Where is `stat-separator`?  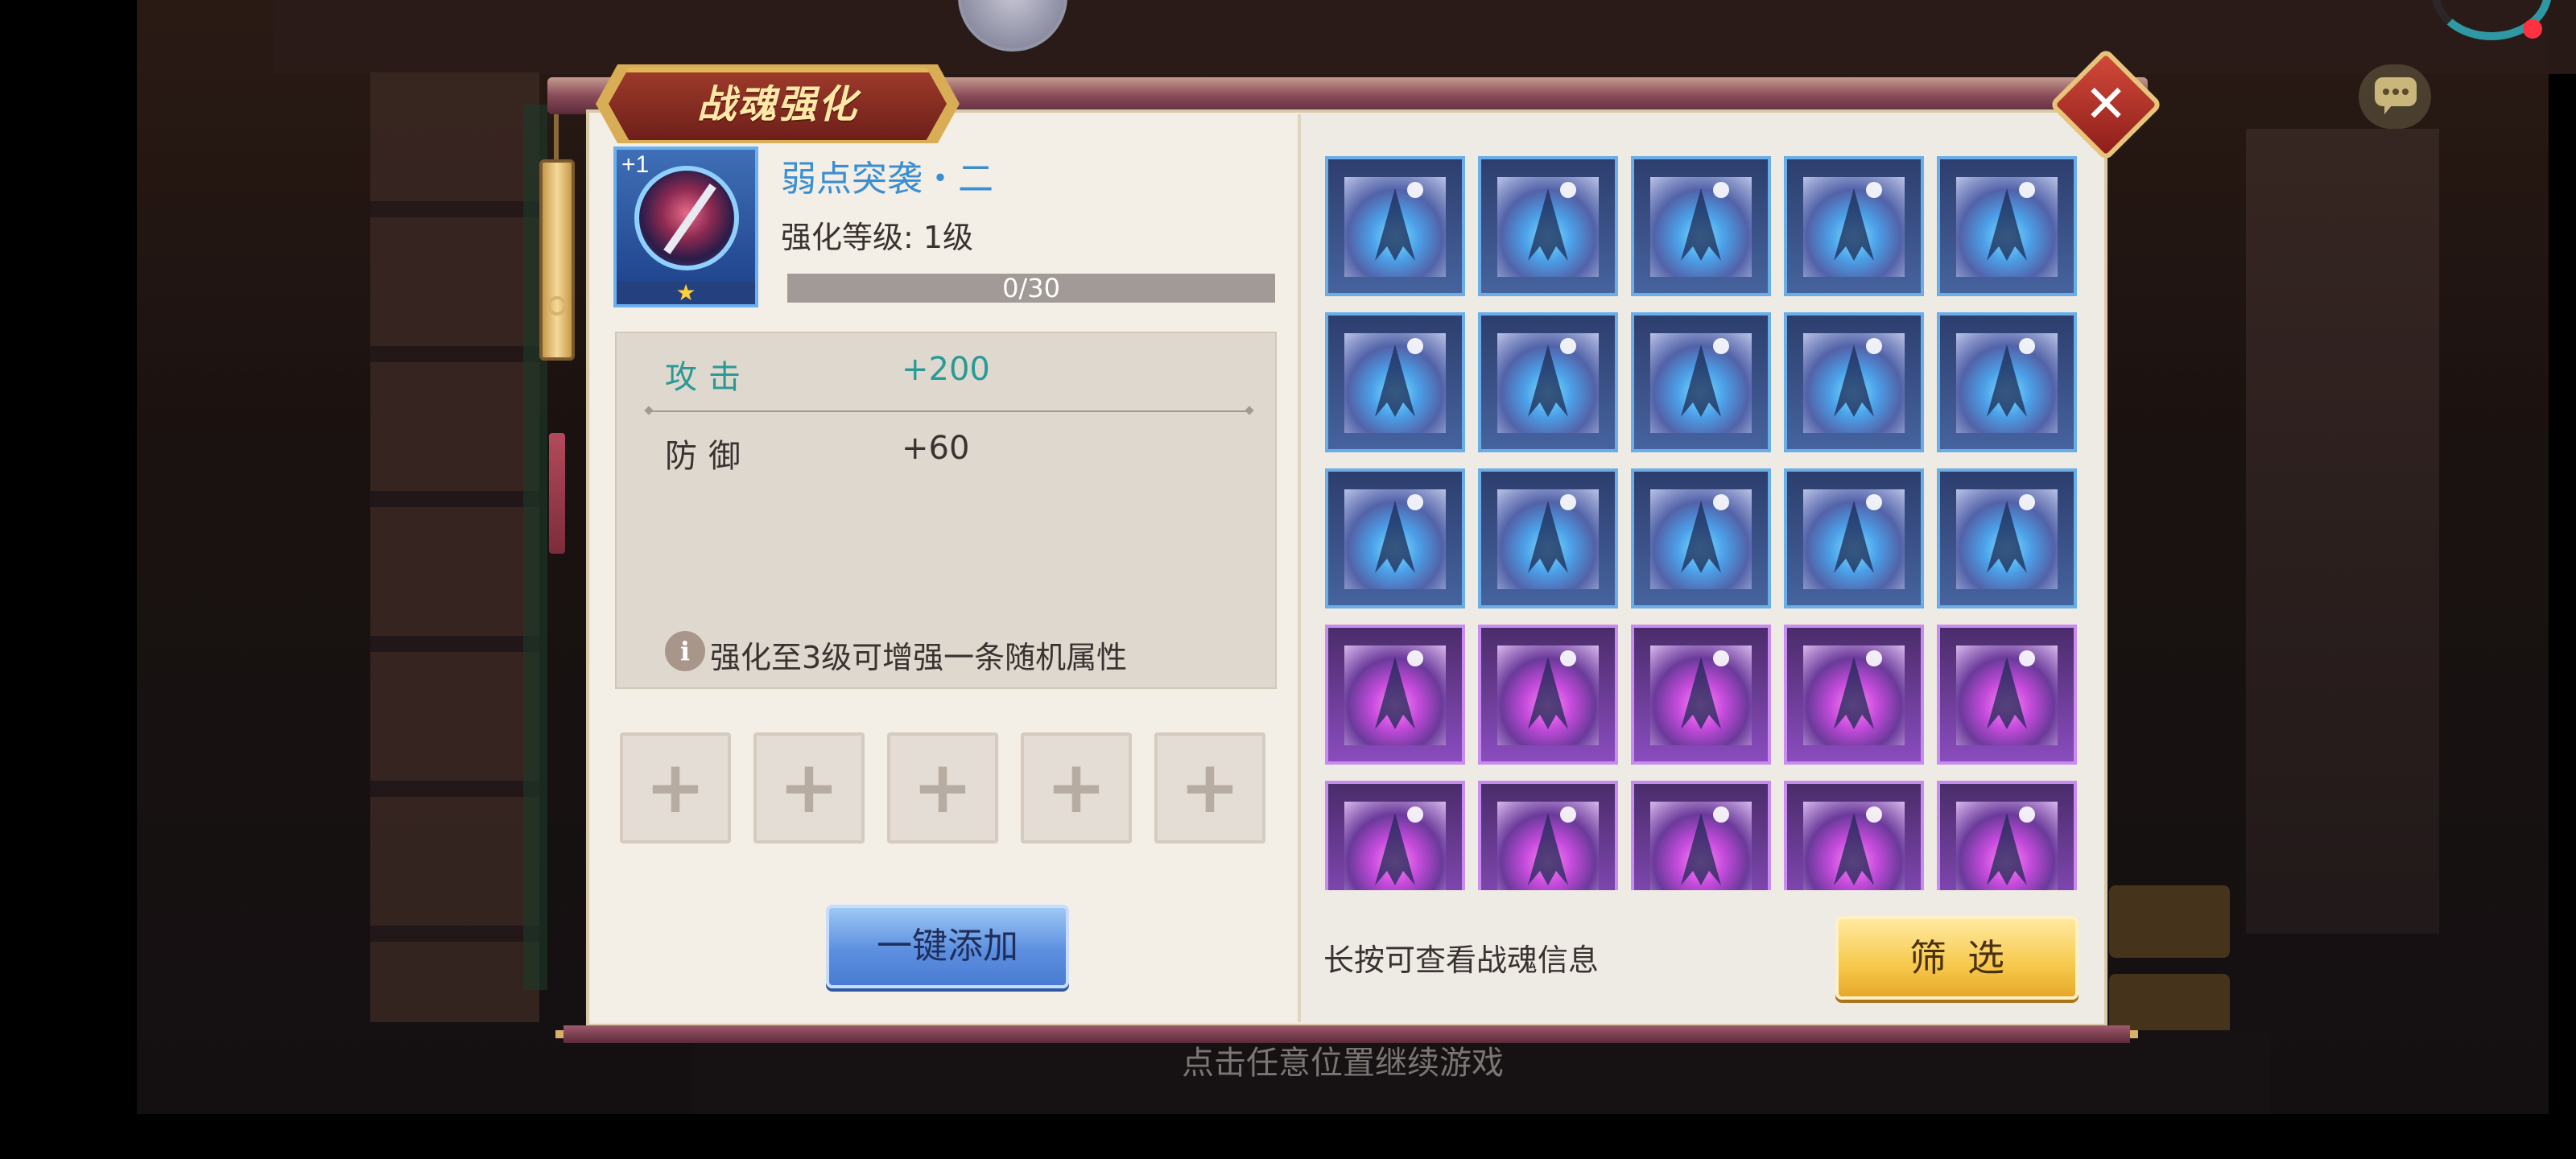
stat-separator is located at coordinates (949, 411).